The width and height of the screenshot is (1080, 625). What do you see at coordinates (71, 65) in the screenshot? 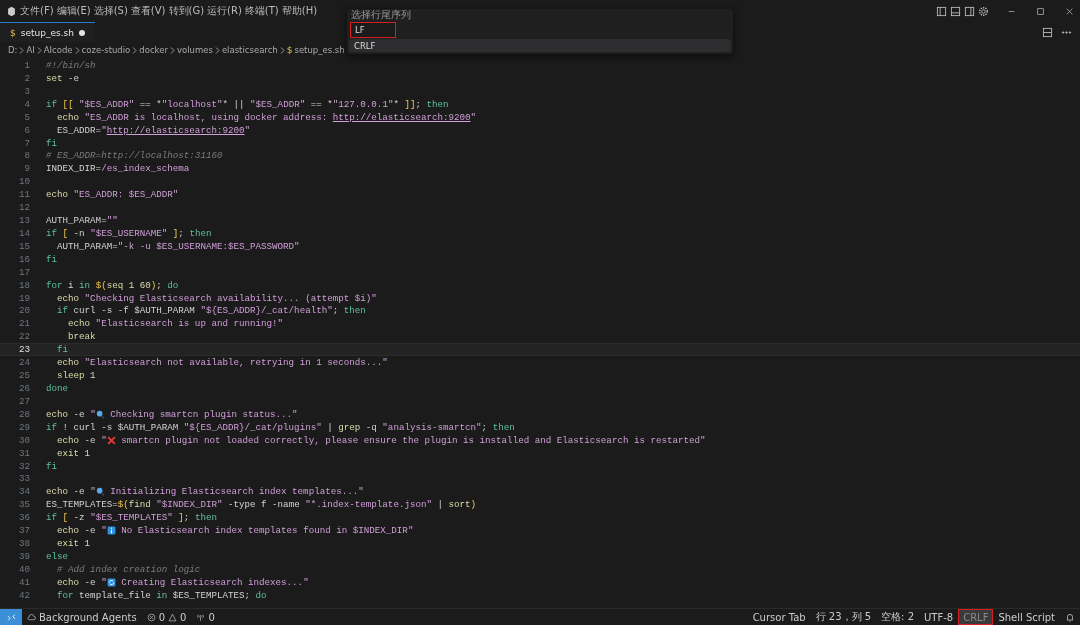
I see `code-line: #!/bin/sh` at bounding box center [71, 65].